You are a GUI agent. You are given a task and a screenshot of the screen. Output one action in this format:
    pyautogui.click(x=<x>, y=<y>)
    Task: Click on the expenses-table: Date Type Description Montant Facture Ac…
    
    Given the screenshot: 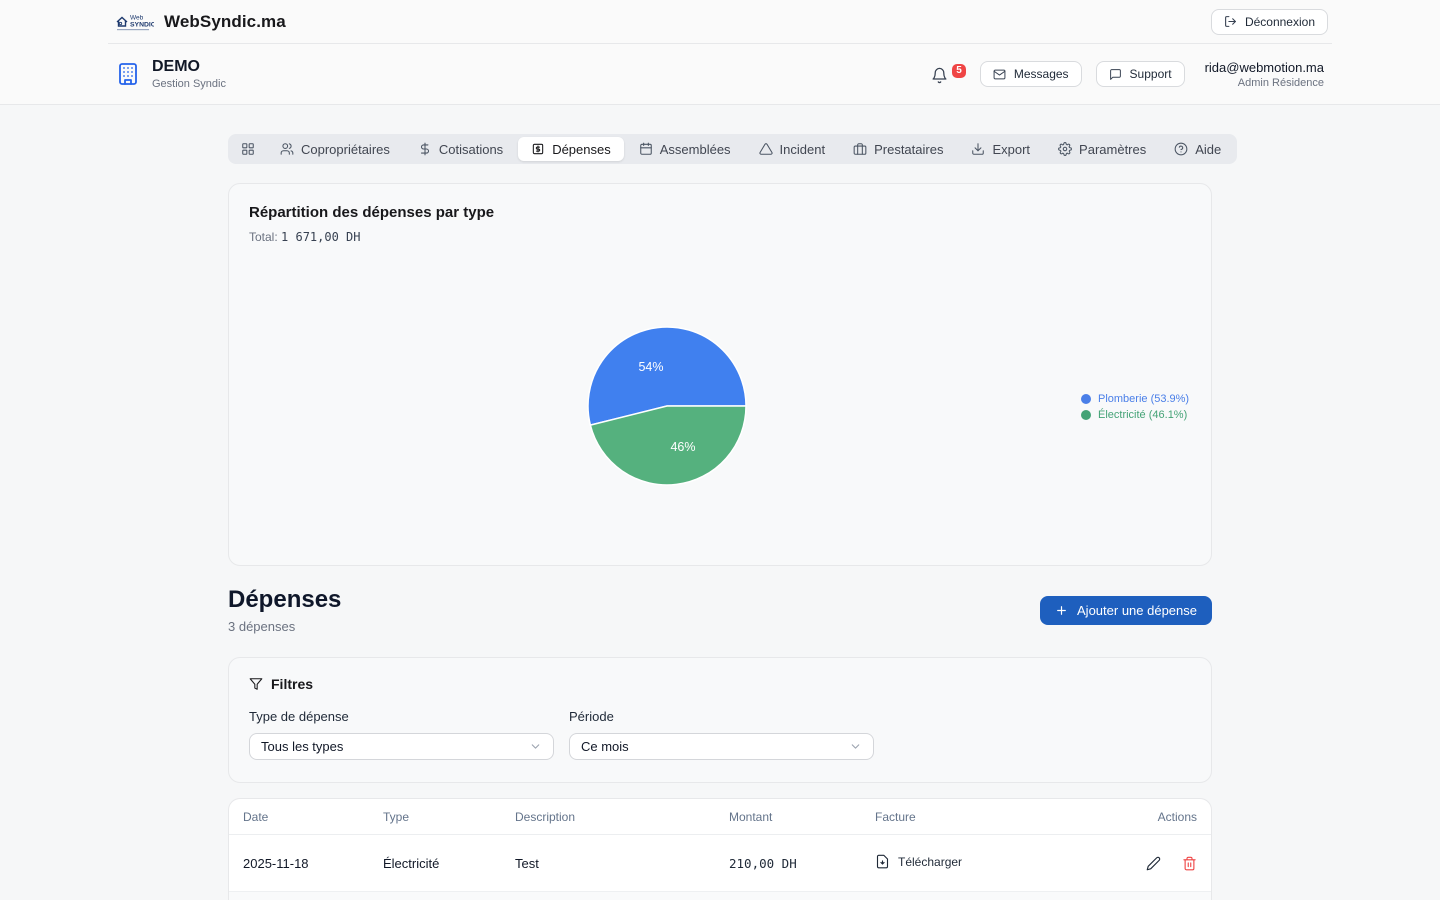 What is the action you would take?
    pyautogui.click(x=720, y=849)
    